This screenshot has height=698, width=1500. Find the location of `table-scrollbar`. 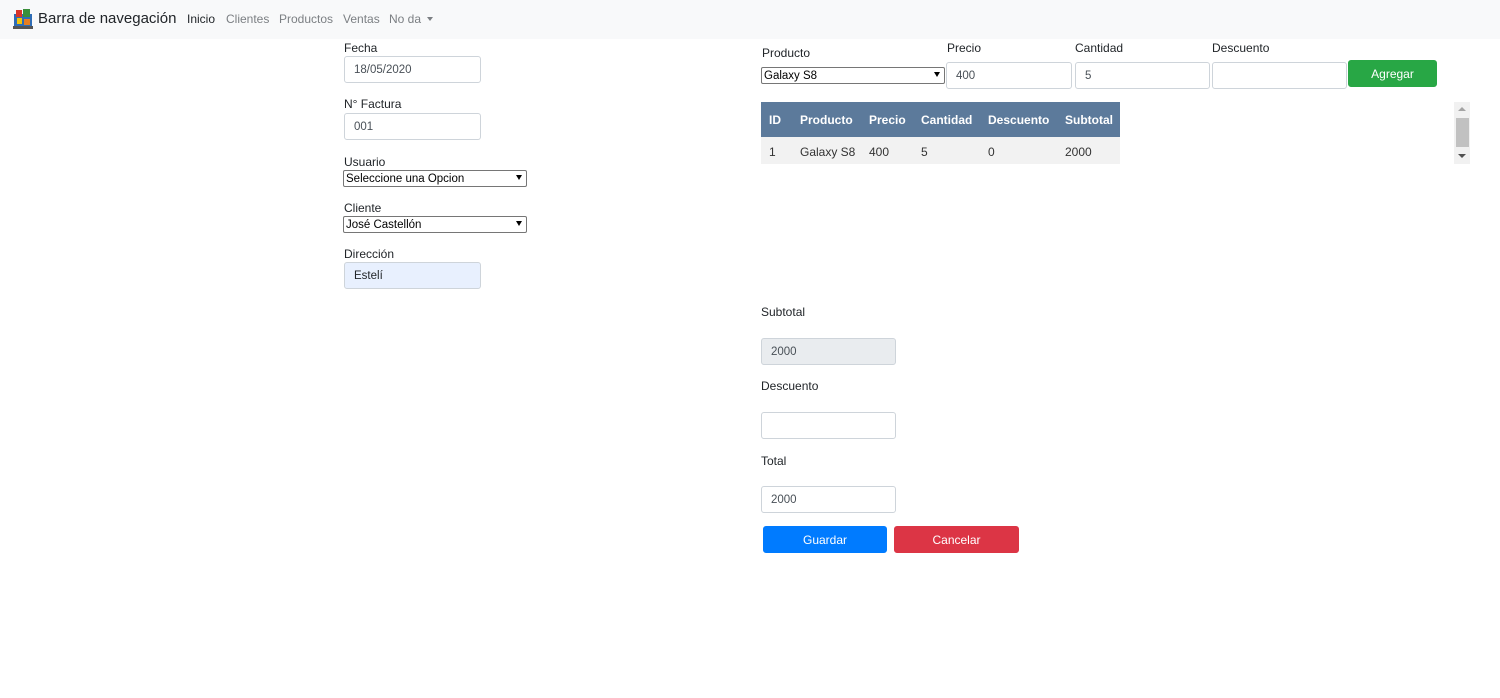

table-scrollbar is located at coordinates (1462, 133).